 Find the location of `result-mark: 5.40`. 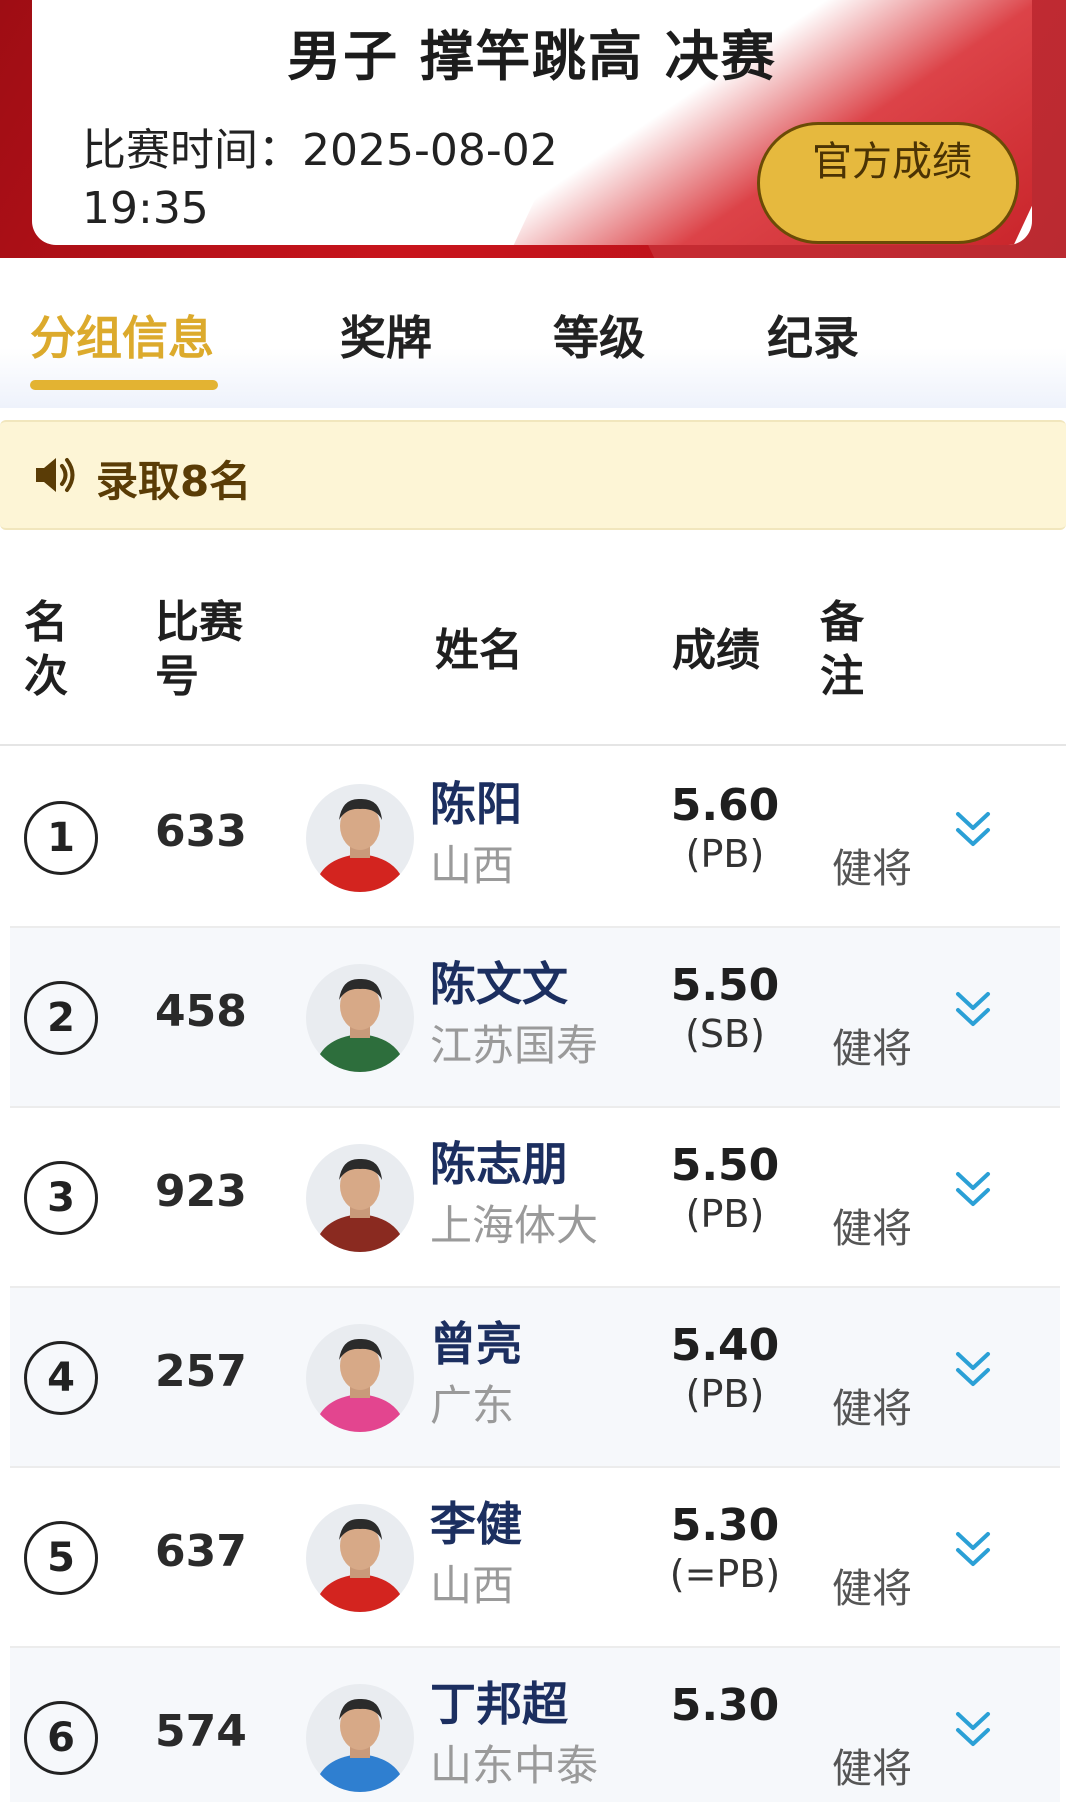

result-mark: 5.40 is located at coordinates (725, 1345).